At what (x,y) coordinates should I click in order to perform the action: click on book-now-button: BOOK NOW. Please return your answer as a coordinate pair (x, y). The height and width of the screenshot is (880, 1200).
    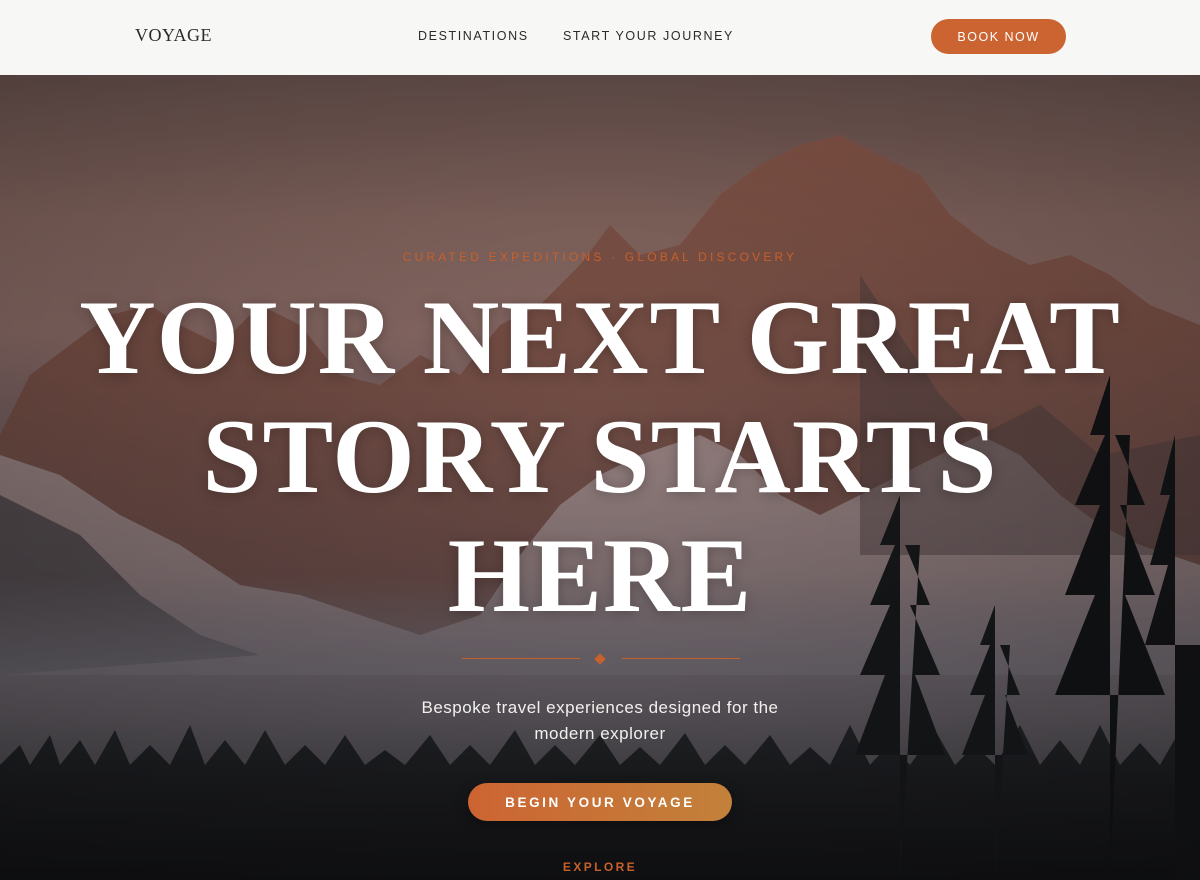
    Looking at the image, I should click on (998, 36).